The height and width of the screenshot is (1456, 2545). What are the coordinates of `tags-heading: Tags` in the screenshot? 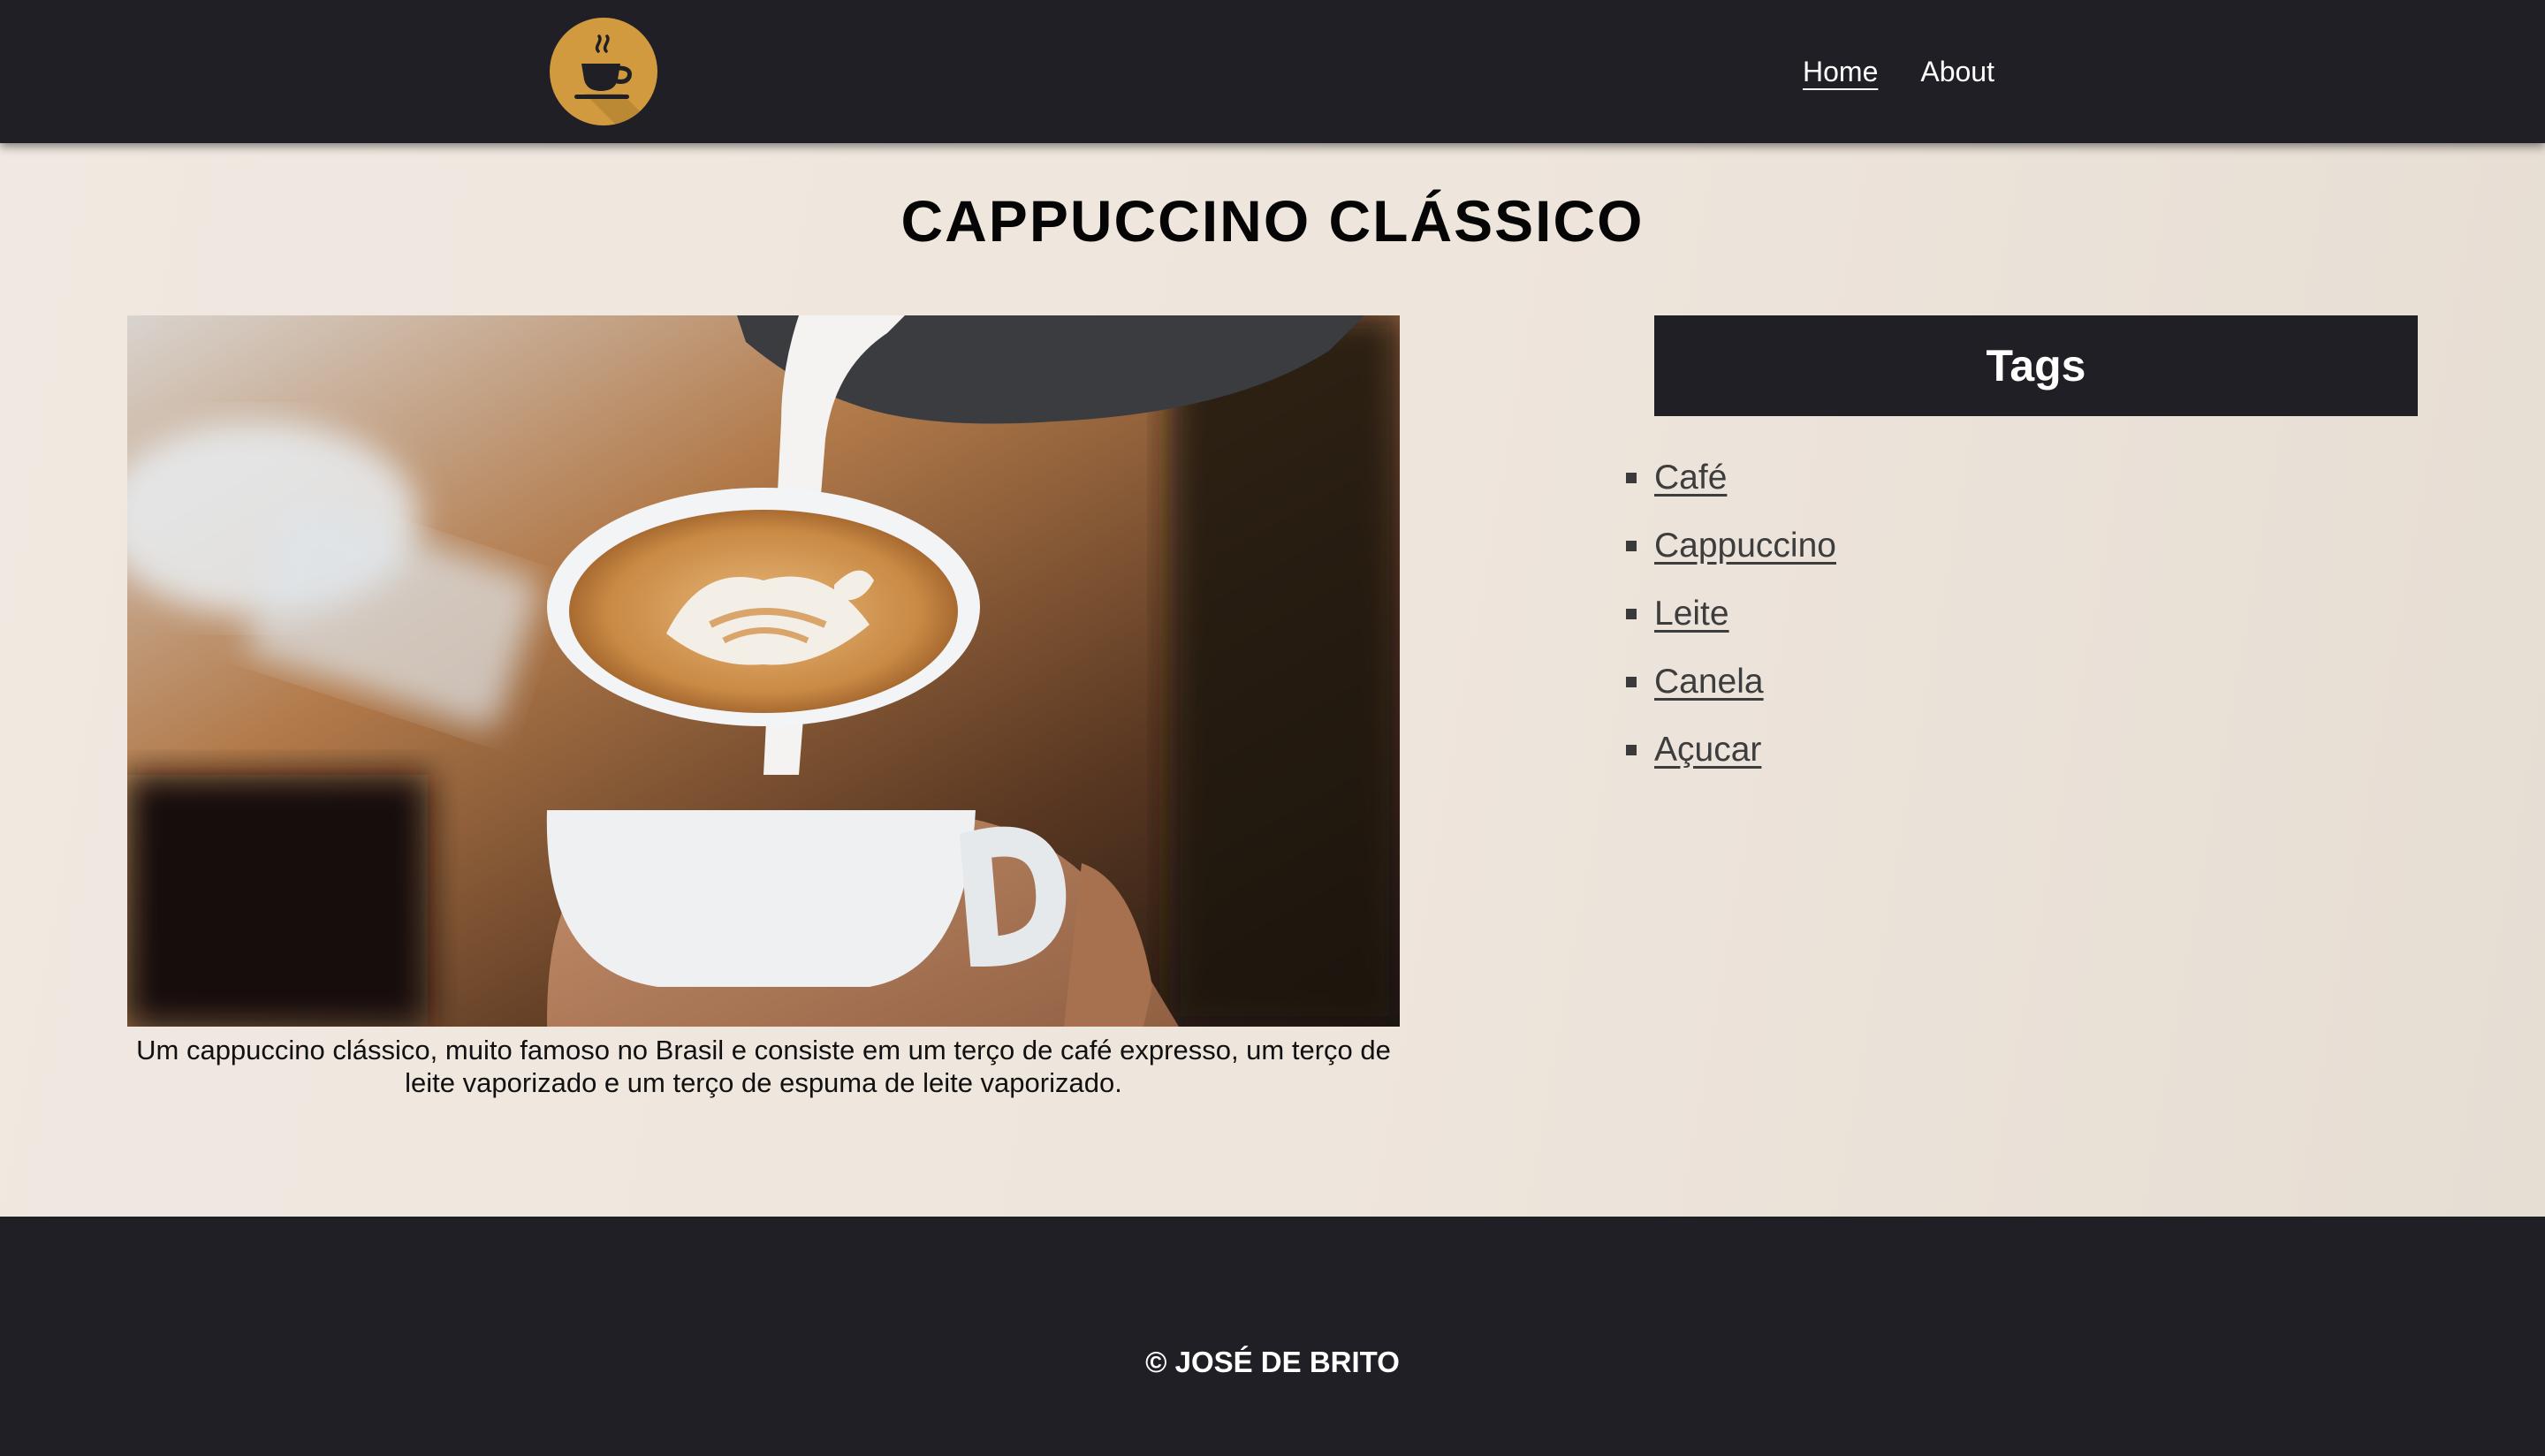 It's located at (2036, 365).